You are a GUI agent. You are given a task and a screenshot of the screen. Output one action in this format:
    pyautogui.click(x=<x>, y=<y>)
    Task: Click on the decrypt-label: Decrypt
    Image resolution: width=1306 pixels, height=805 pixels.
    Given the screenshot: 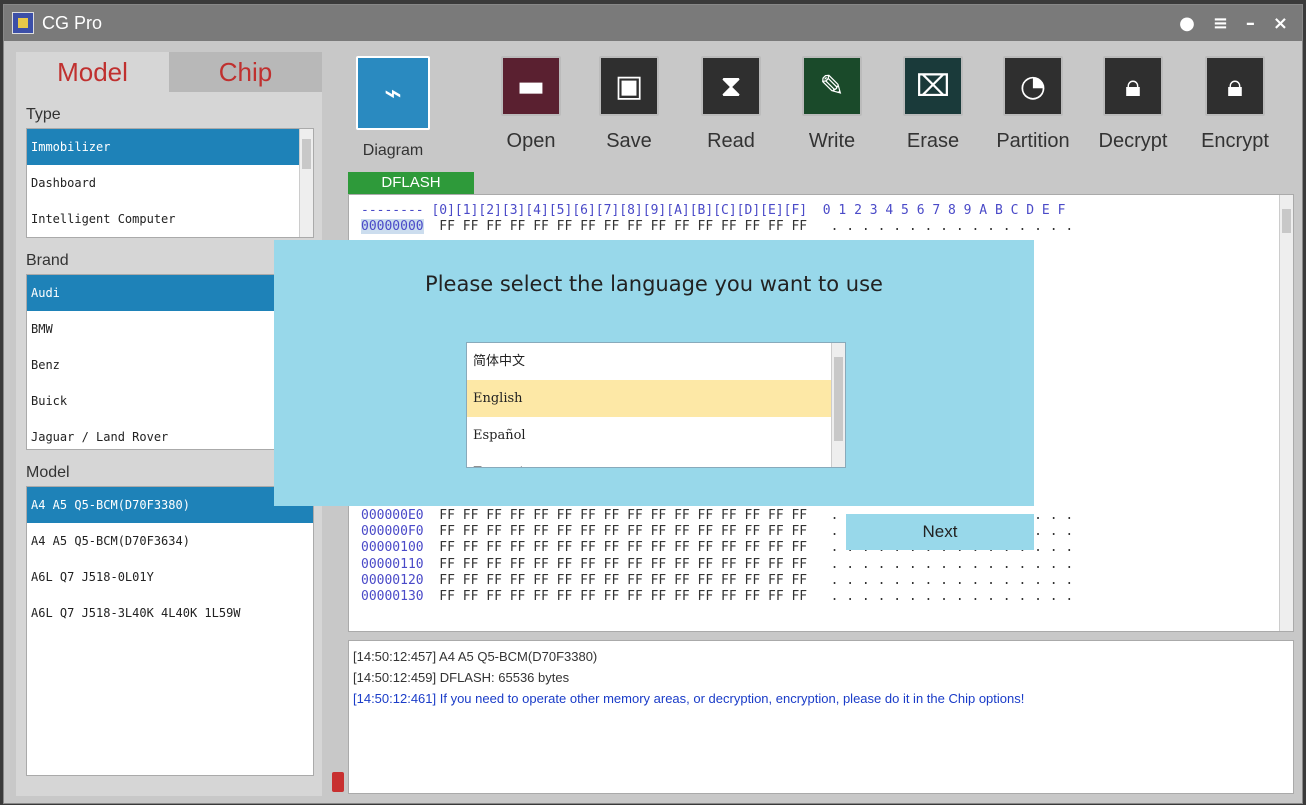 What is the action you would take?
    pyautogui.click(x=1133, y=141)
    